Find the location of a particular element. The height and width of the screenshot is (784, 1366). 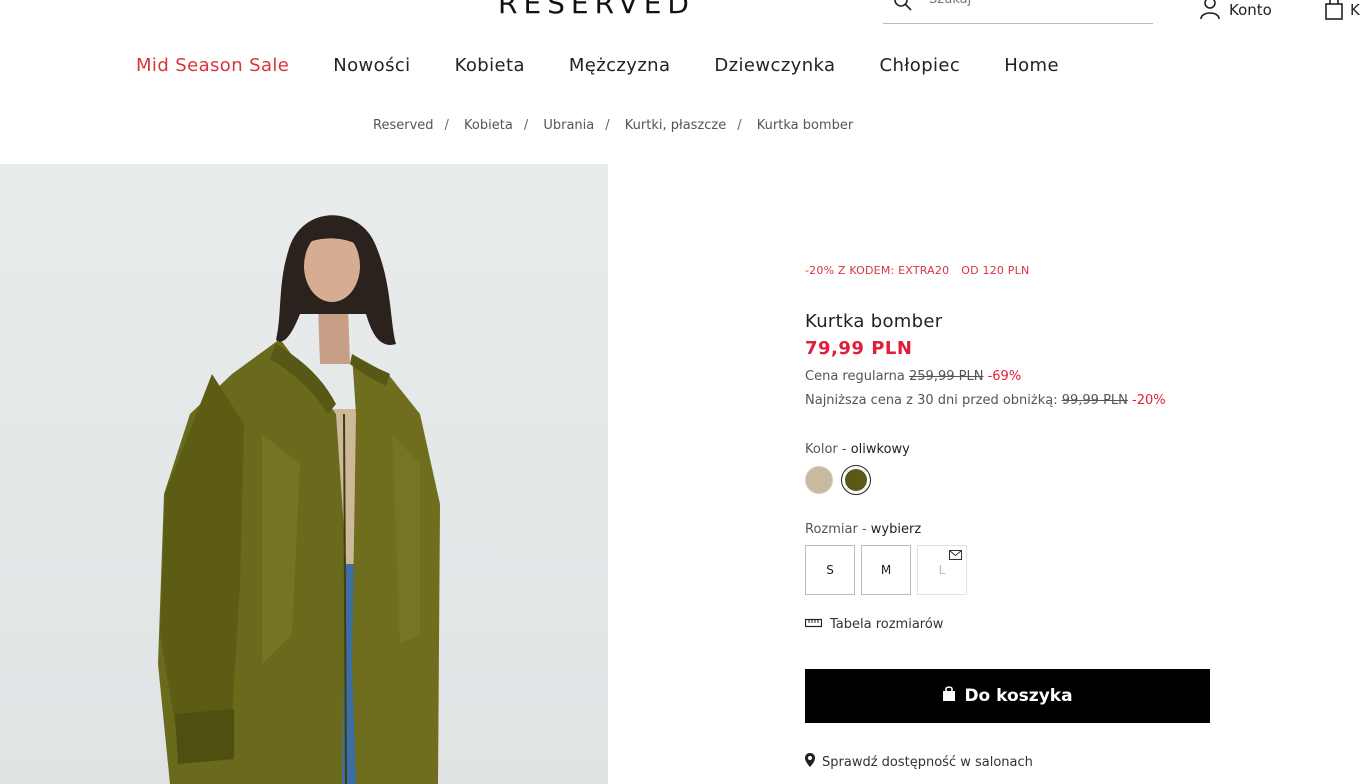

model-wearing-jacket-image is located at coordinates (299, 499).